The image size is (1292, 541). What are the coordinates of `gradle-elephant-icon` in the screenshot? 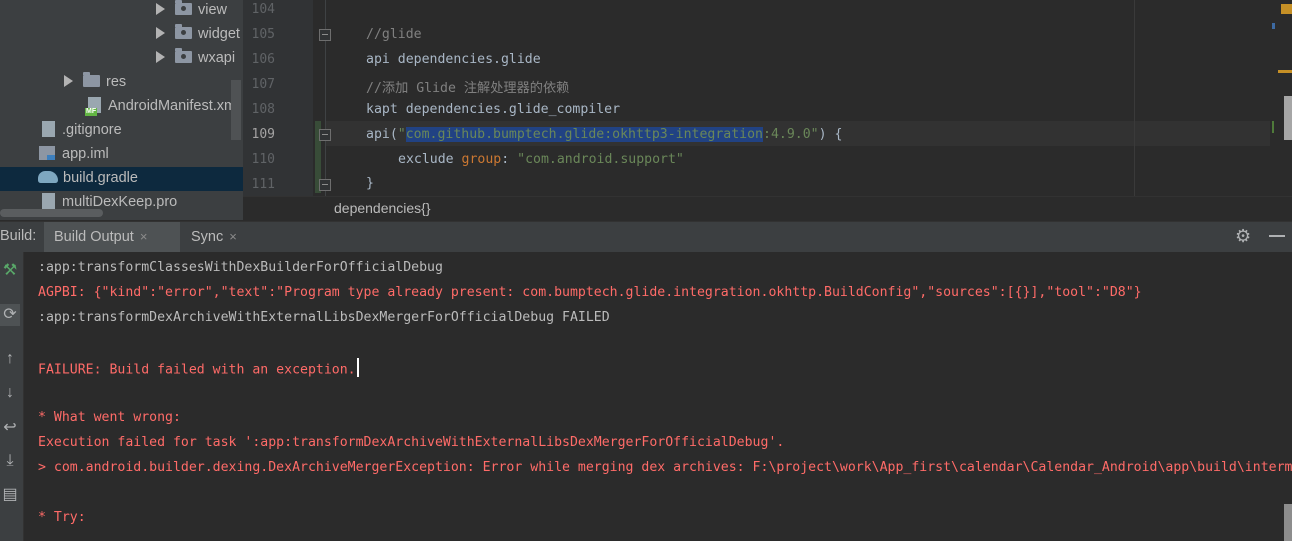 It's located at (48, 177).